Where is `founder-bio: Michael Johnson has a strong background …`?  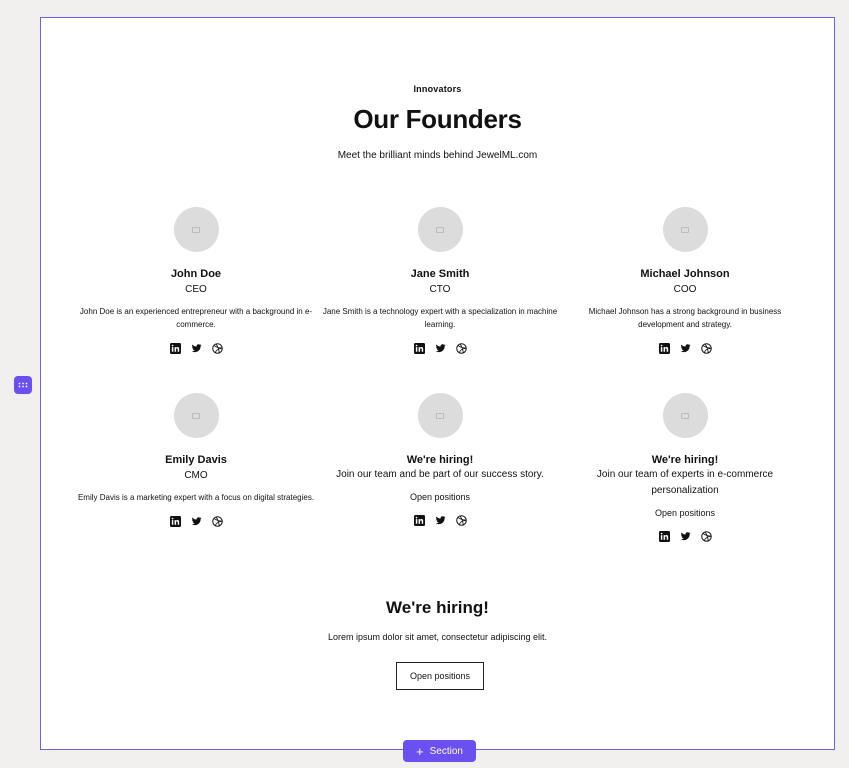
founder-bio: Michael Johnson has a strong background … is located at coordinates (685, 318).